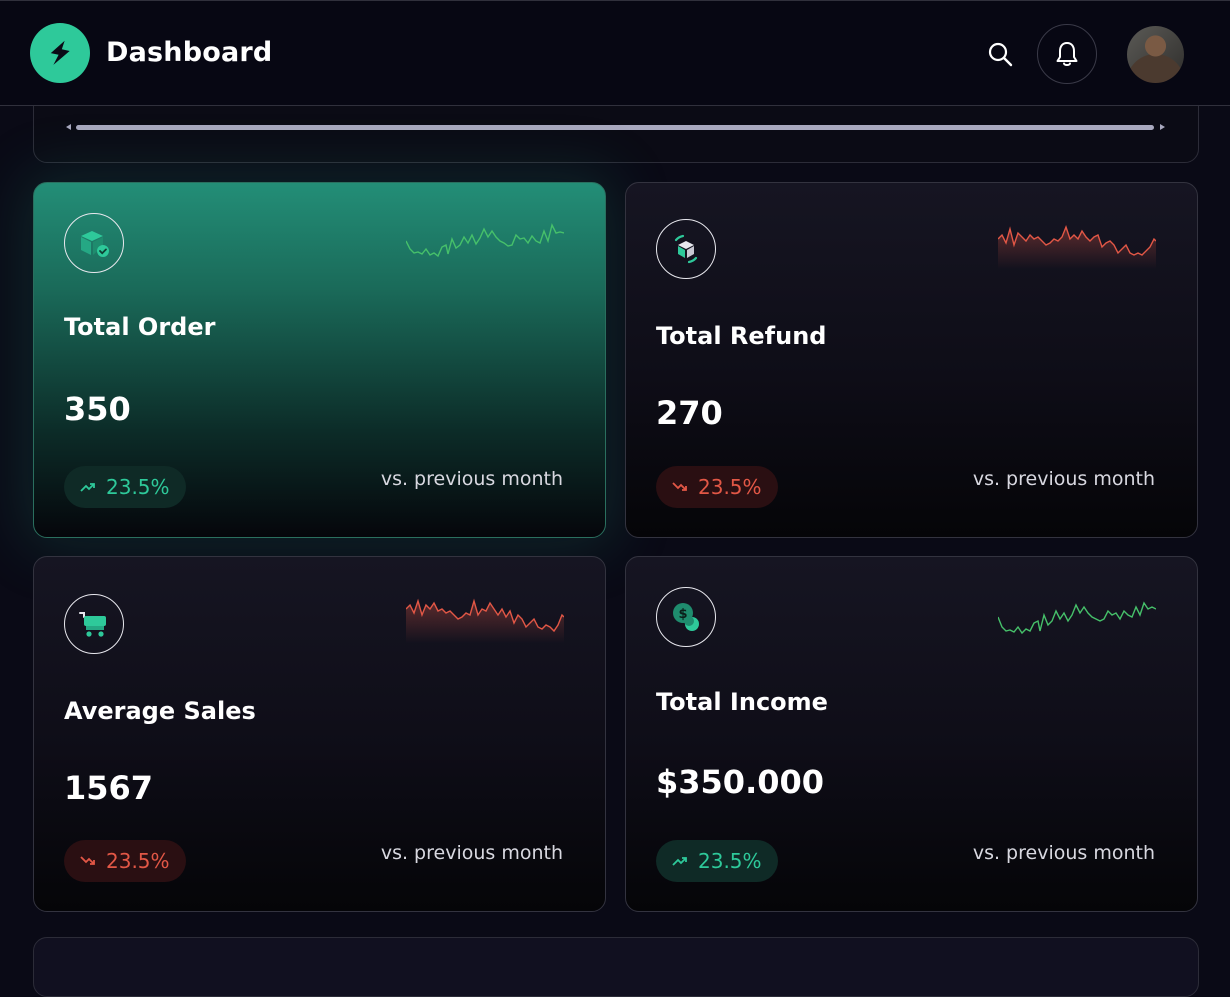 This screenshot has width=1230, height=997. Describe the element at coordinates (686, 617) in the screenshot. I see `coins-icon: $` at that location.